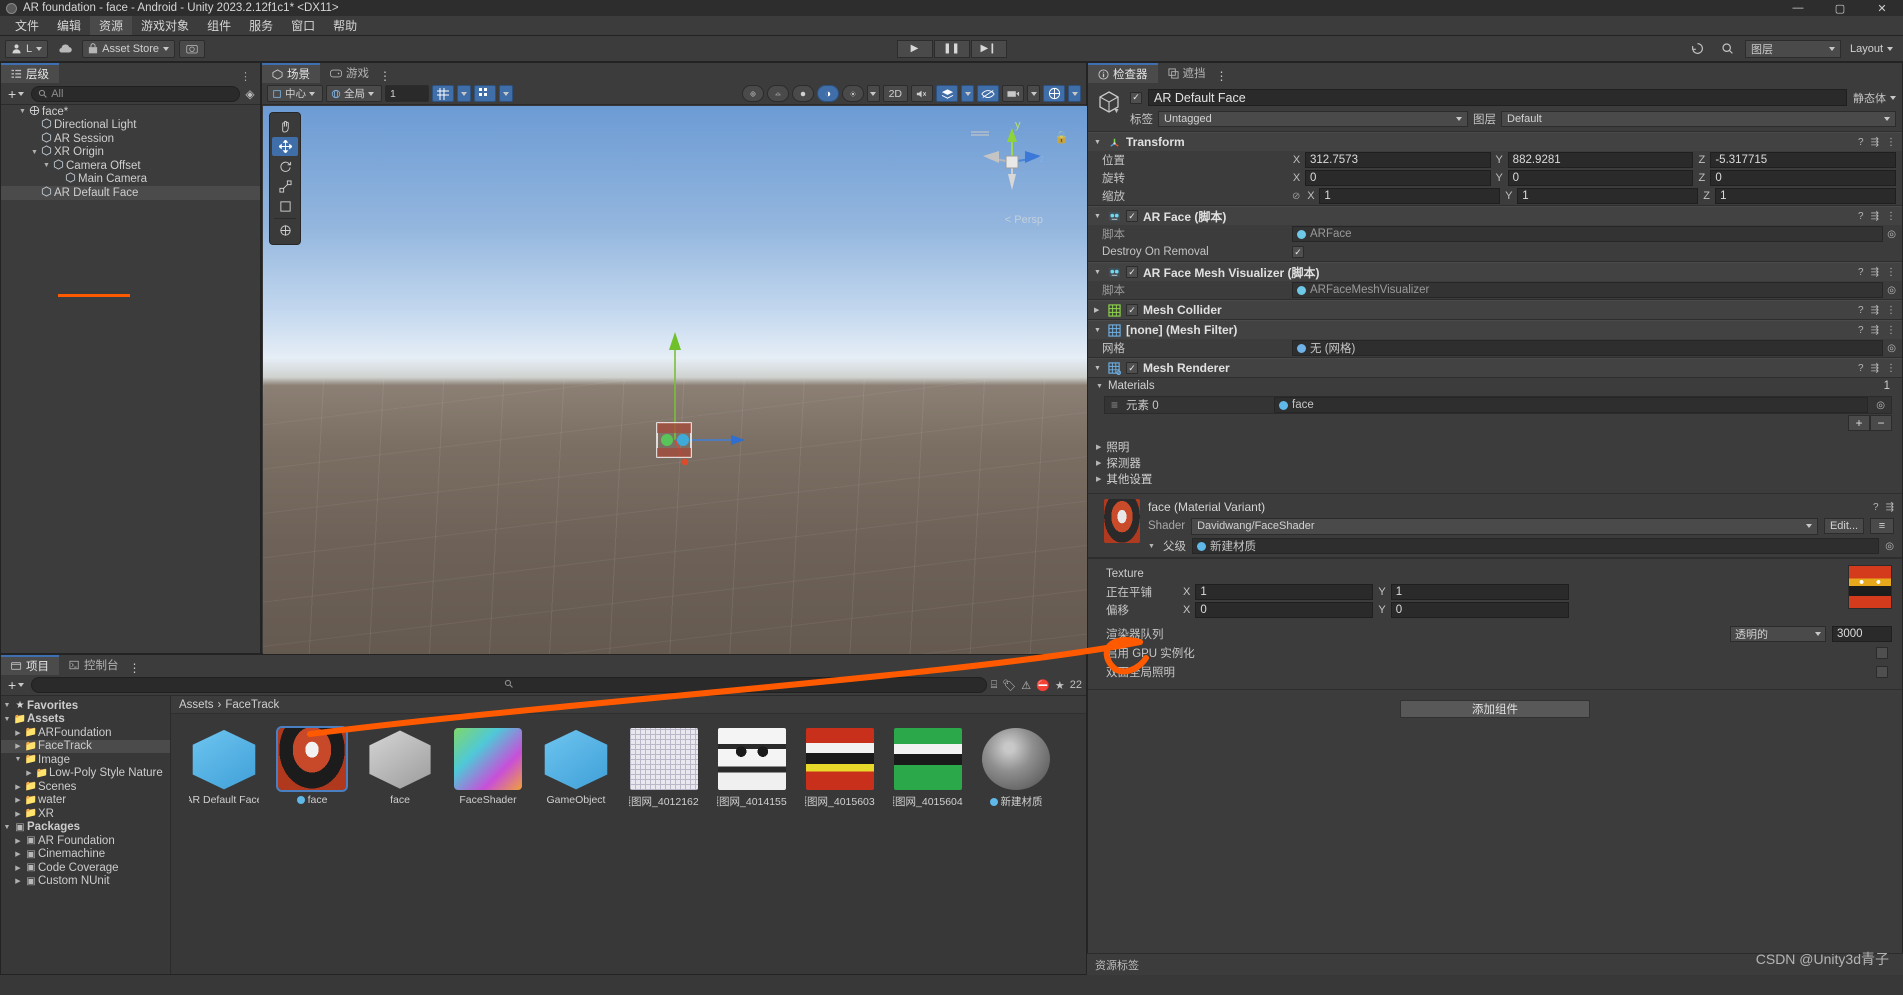 The height and width of the screenshot is (995, 1903). I want to click on materials-foldout: ▼ Materials 1, so click(1495, 386).